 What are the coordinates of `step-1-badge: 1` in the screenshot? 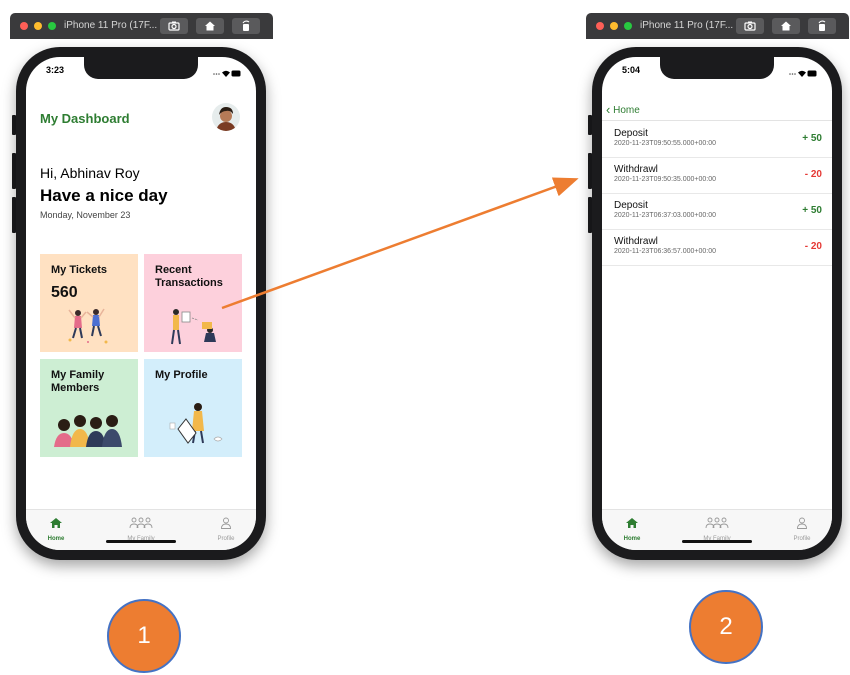 It's located at (144, 636).